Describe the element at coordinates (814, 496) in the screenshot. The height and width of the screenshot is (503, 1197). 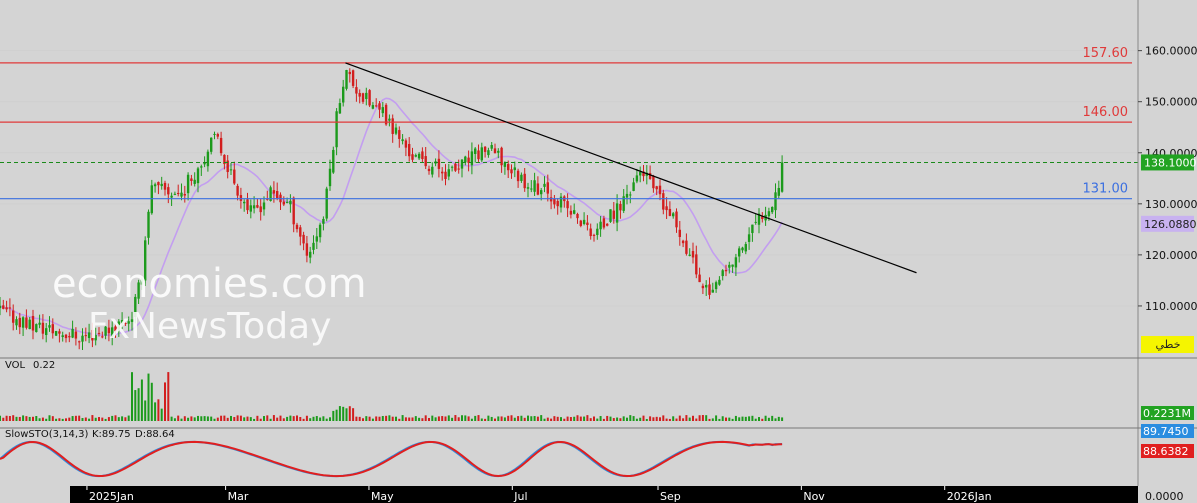
I see `xtick-label-5: Nov` at that location.